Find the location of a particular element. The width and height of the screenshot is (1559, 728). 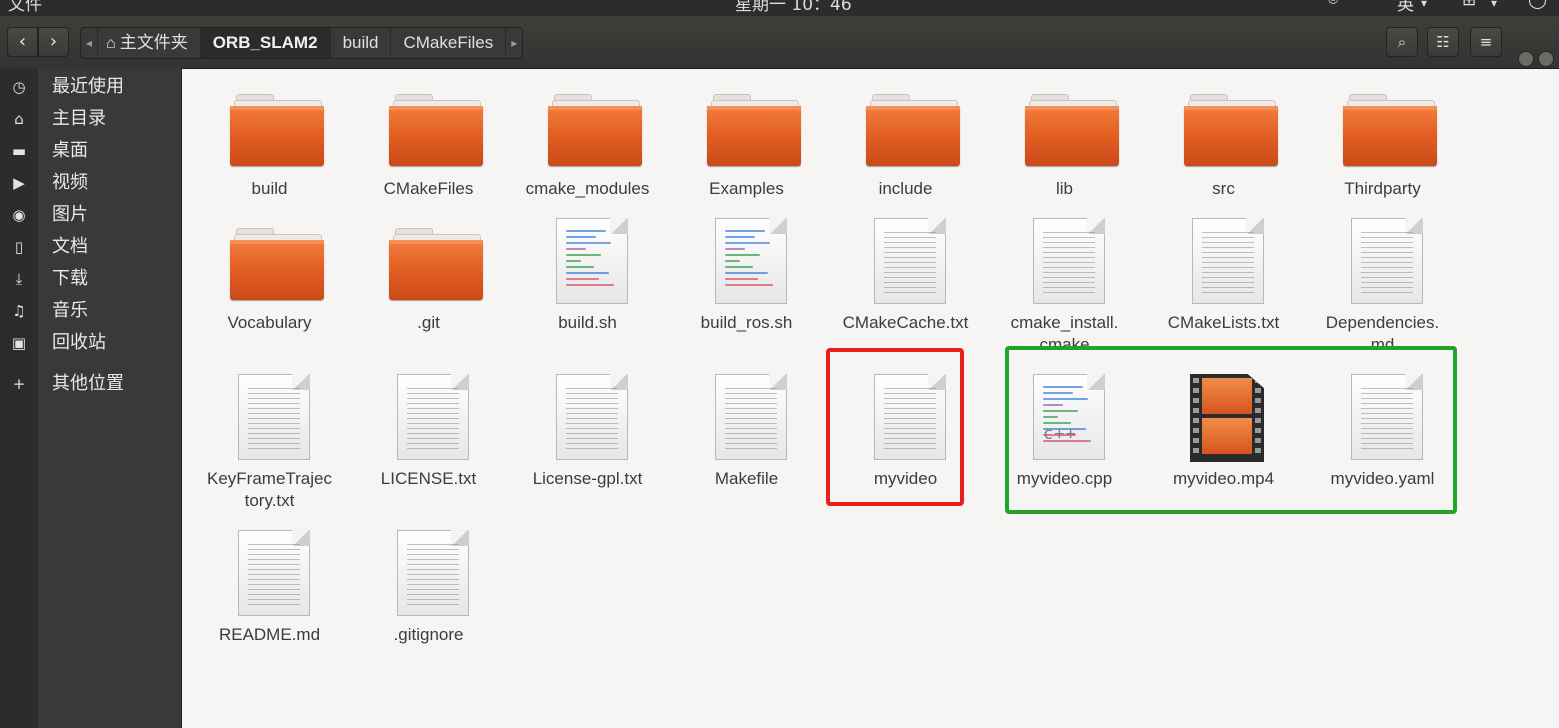

file-name-label: cmake_modules is located at coordinates (587, 188).